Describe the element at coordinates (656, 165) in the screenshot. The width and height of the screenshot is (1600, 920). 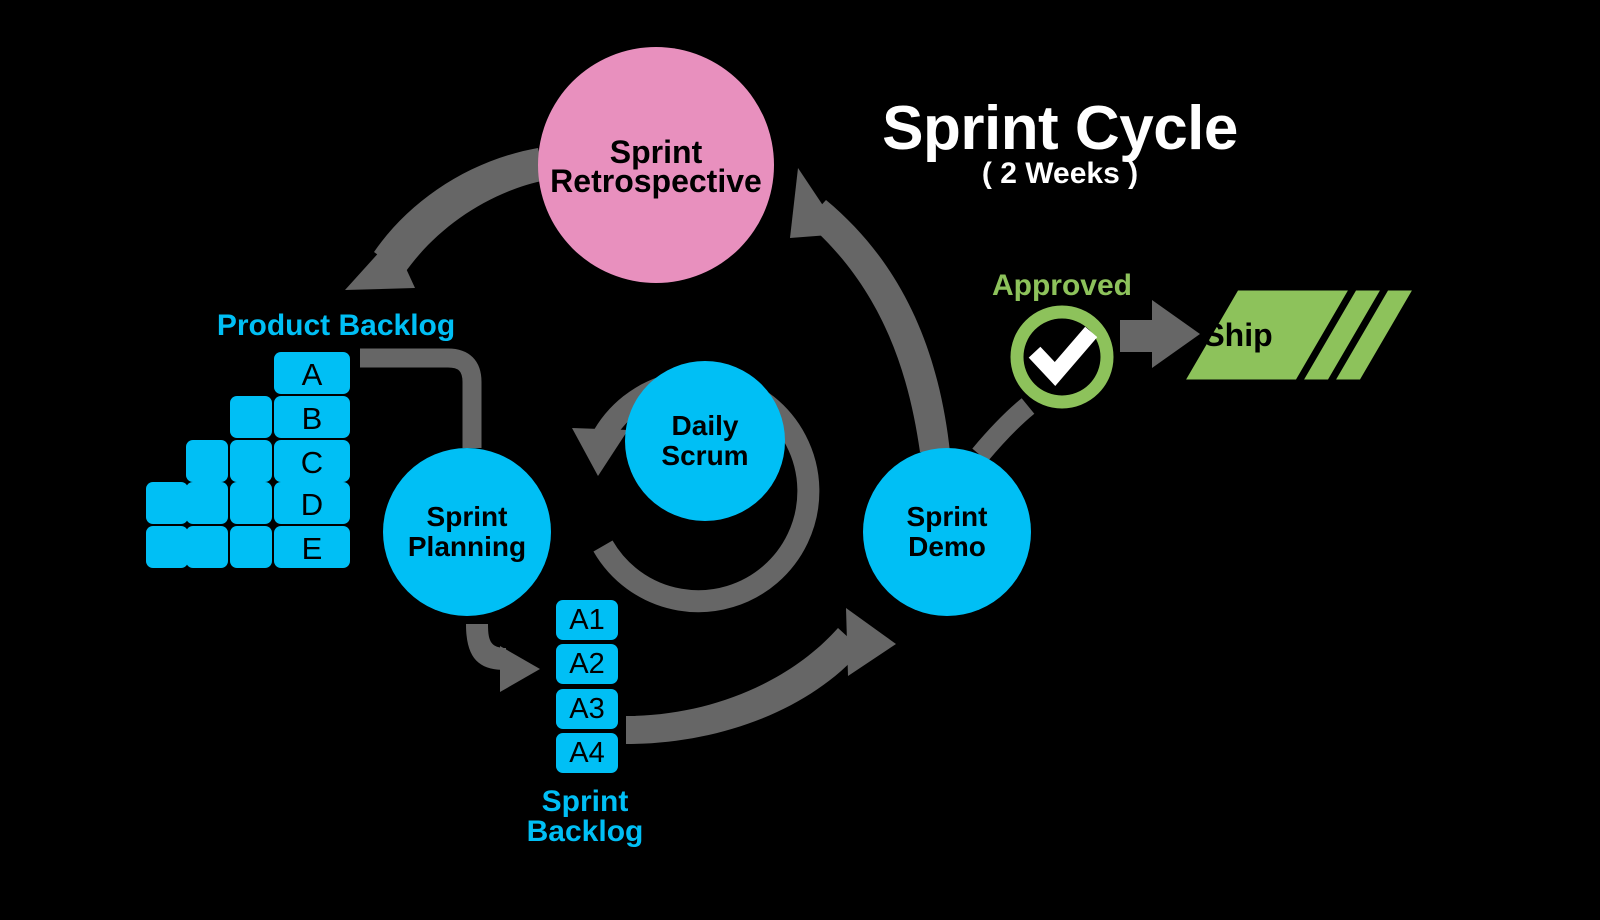
I see `node-sprint-retrospective` at that location.